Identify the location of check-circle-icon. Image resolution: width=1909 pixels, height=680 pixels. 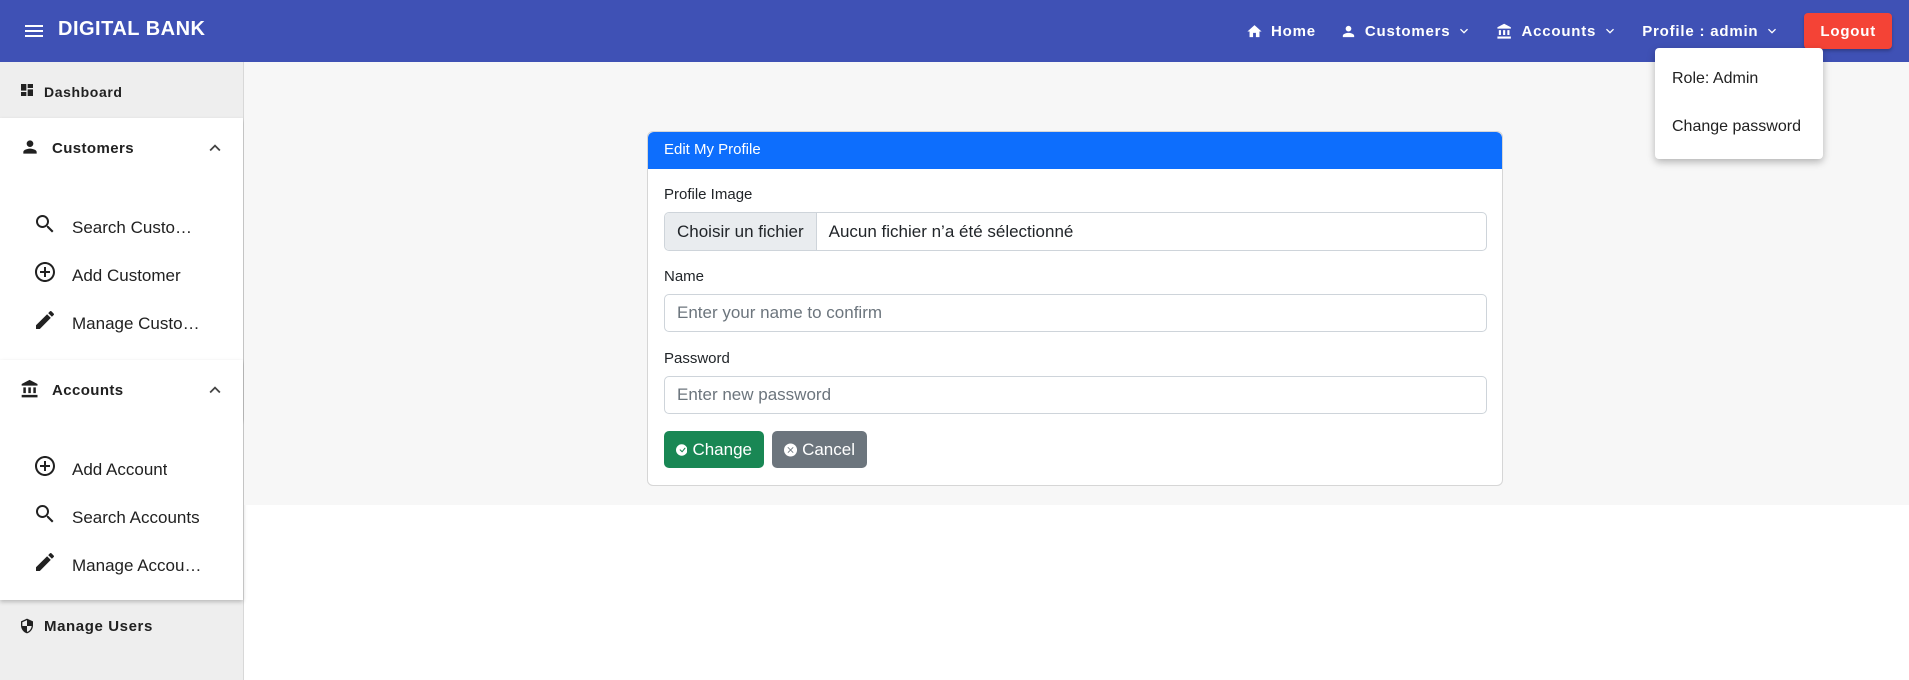
(682, 449).